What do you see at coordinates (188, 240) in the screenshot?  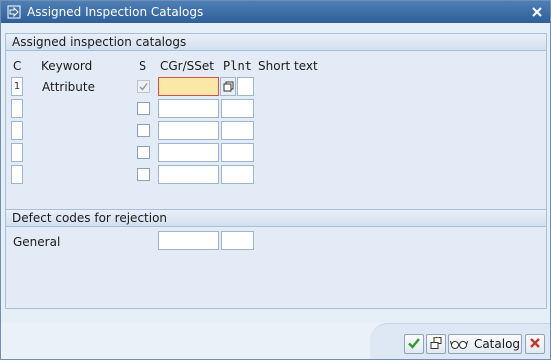 I see `defect-cgr-input` at bounding box center [188, 240].